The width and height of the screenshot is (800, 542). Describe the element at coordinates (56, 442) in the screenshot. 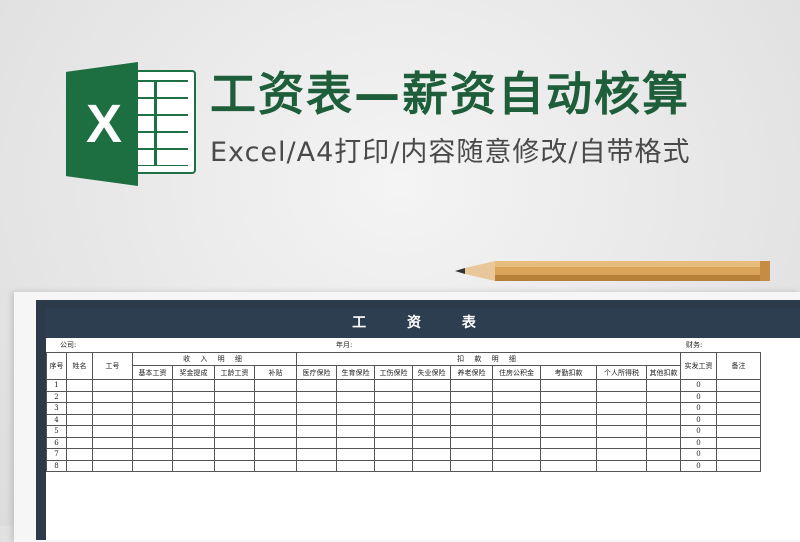

I see `row-seq-cell: 6` at that location.